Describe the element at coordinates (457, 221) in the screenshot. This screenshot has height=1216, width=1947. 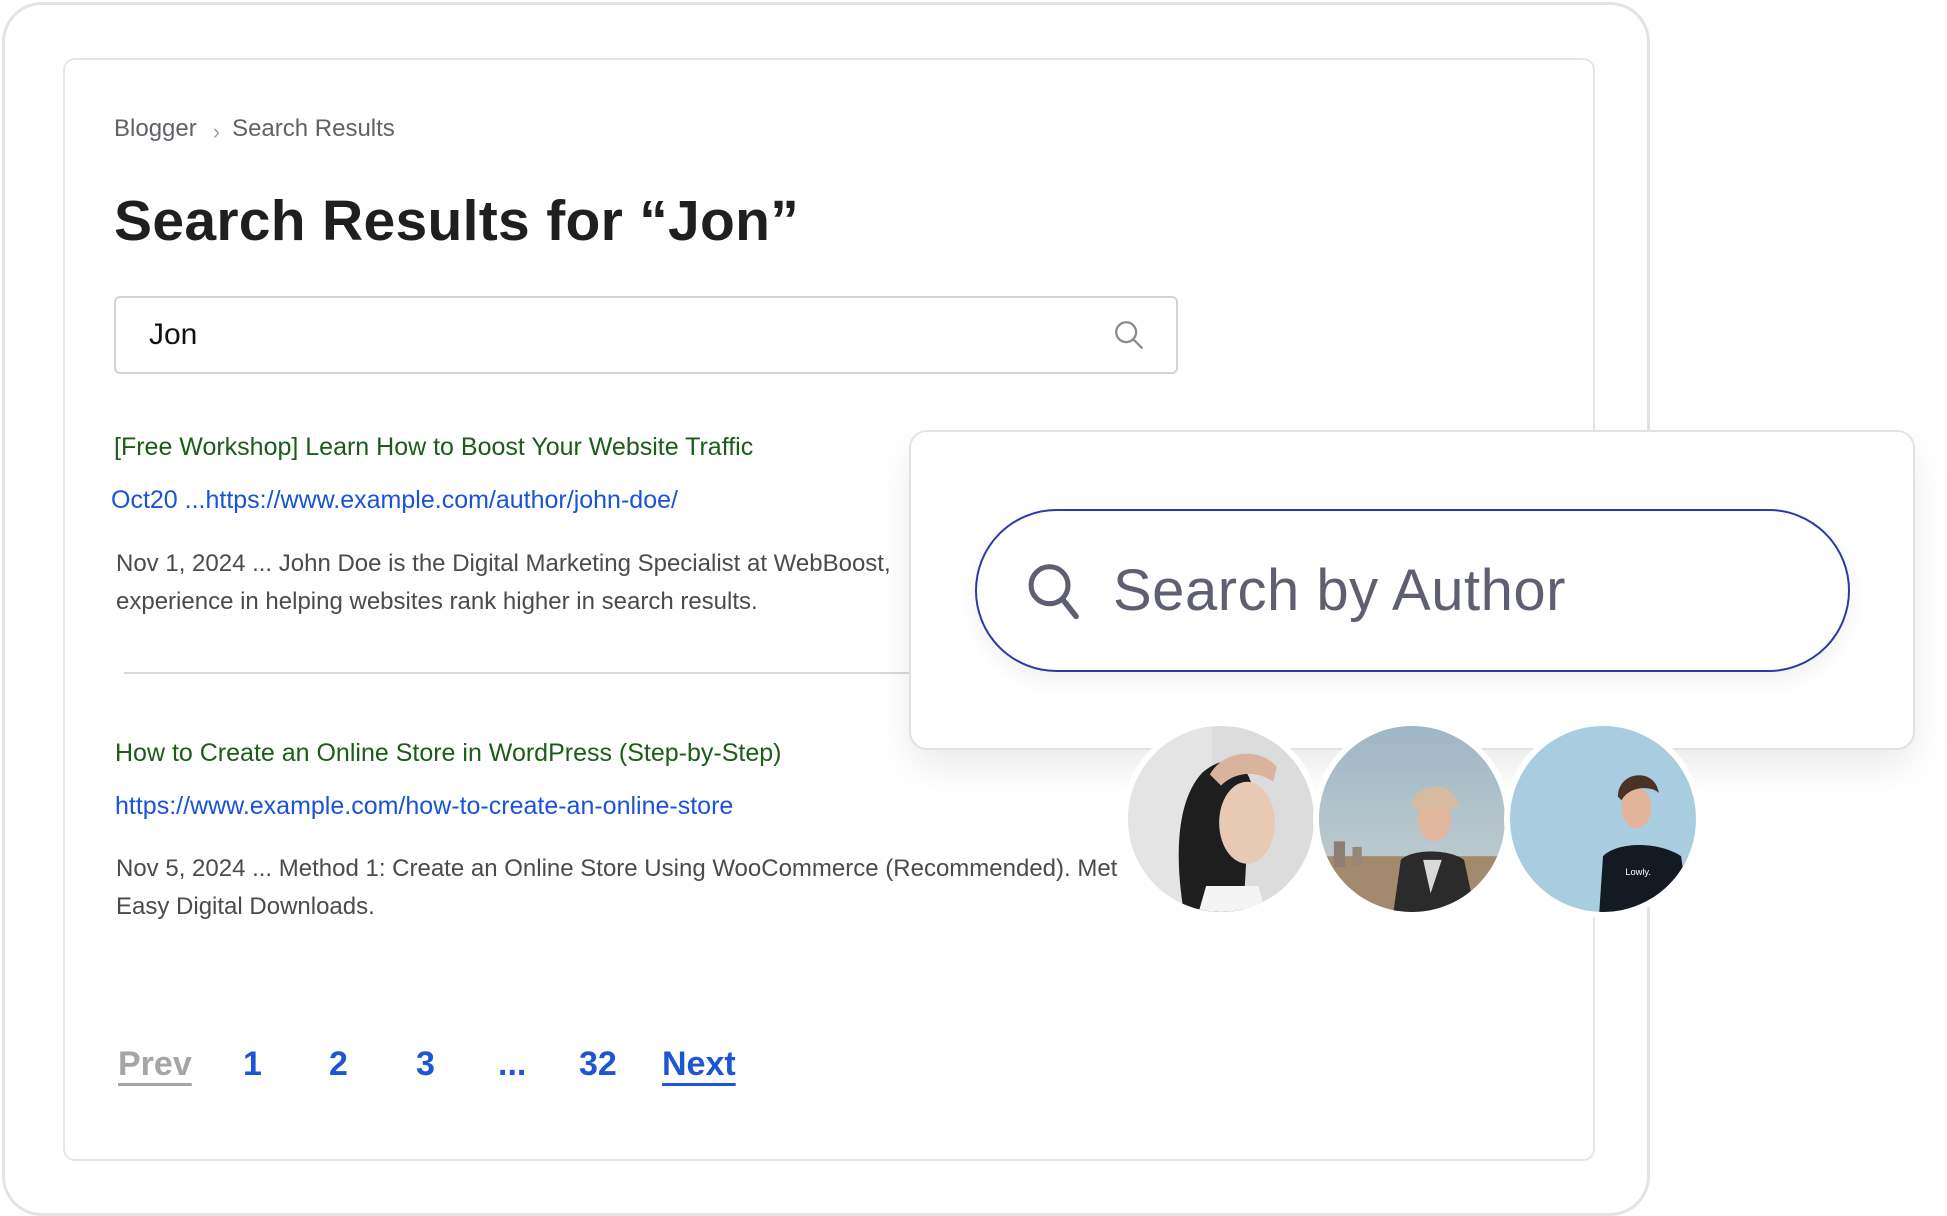
I see `page-title: Search Results for “Jon”` at that location.